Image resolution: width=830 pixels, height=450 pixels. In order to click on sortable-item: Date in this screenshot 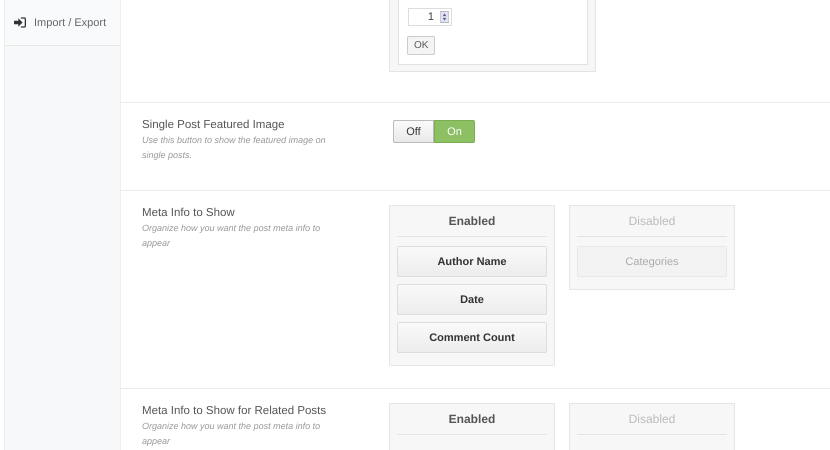, I will do `click(472, 299)`.